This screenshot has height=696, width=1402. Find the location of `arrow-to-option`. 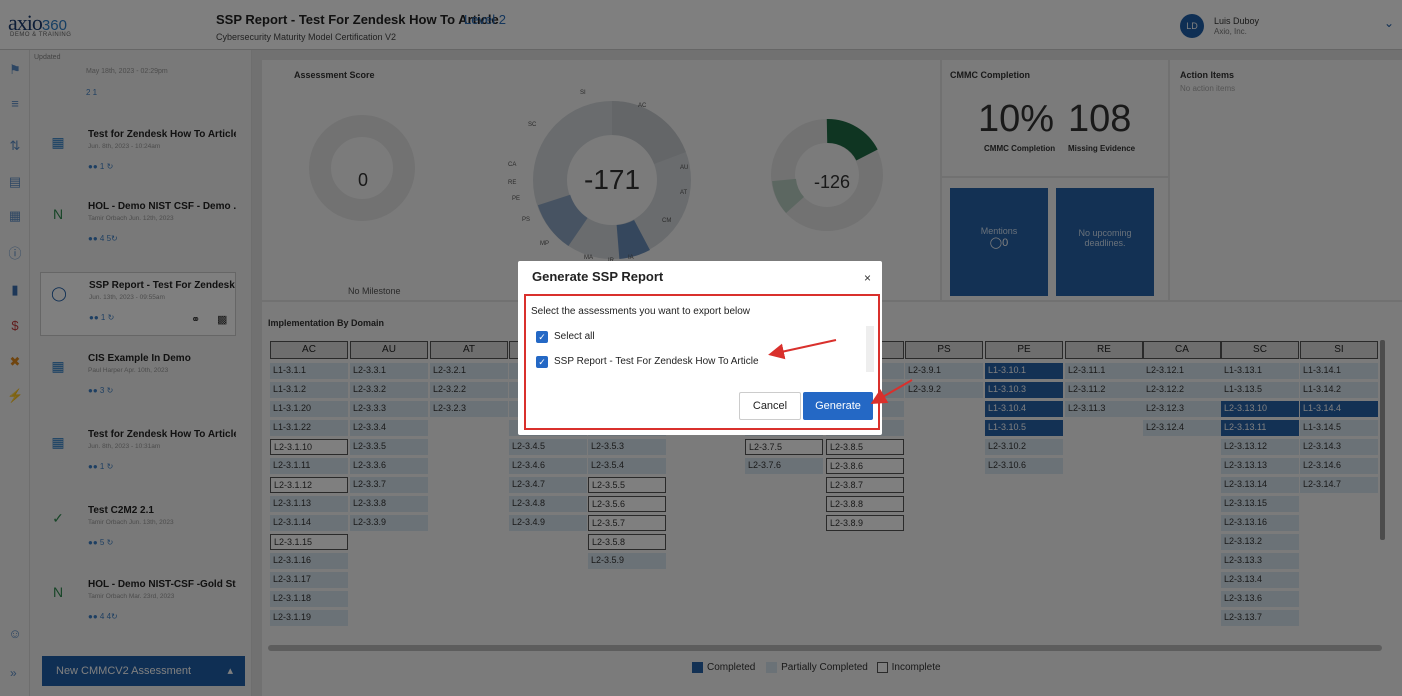

arrow-to-option is located at coordinates (802, 349).